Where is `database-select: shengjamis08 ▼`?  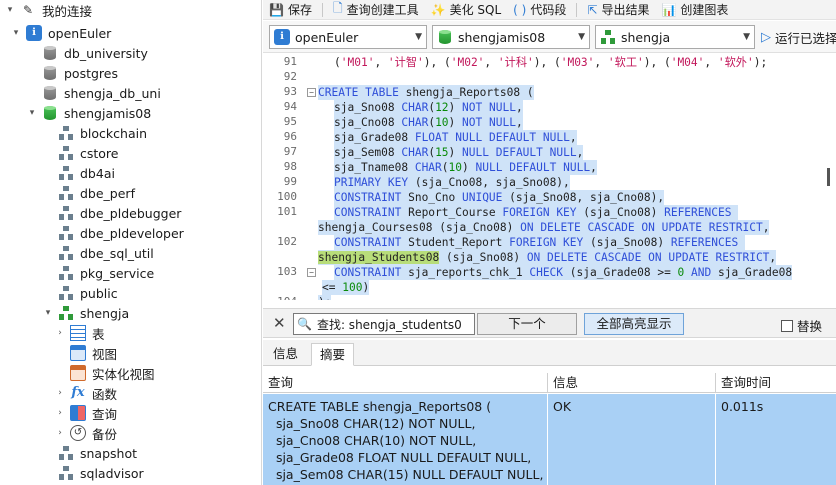
database-select: shengjamis08 ▼ is located at coordinates (511, 37).